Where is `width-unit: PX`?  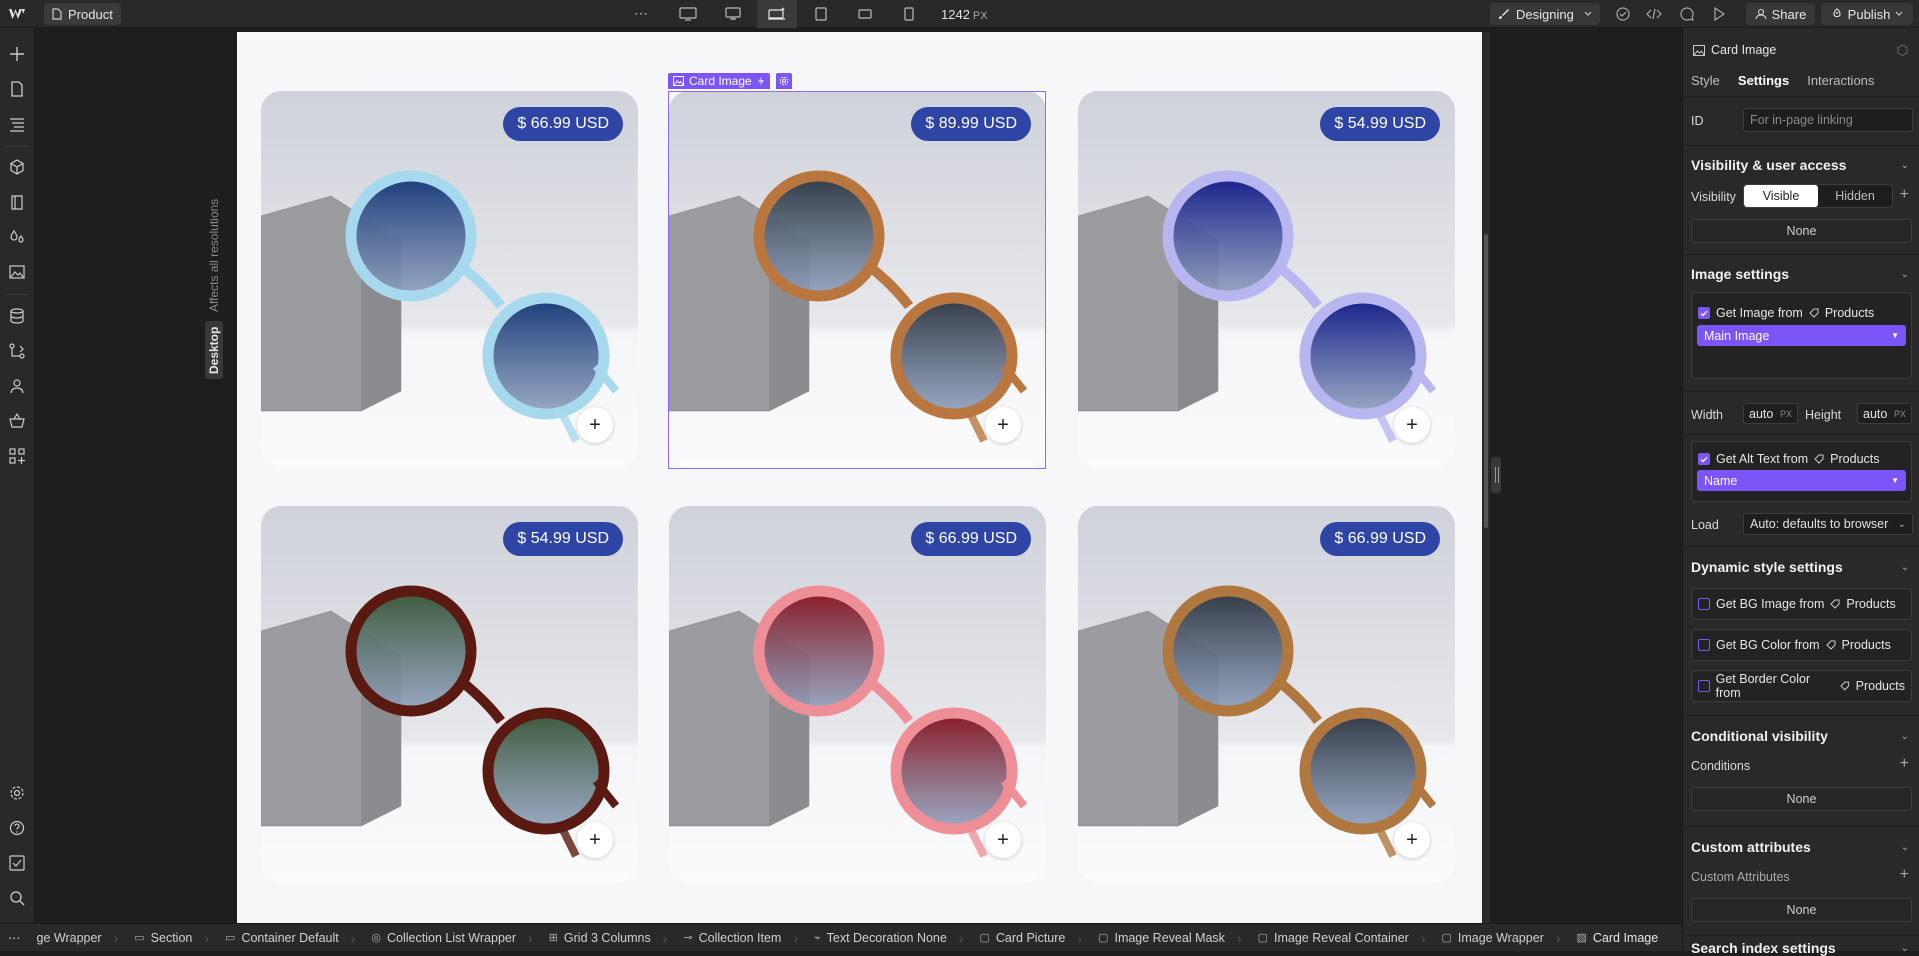
width-unit: PX is located at coordinates (1786, 414).